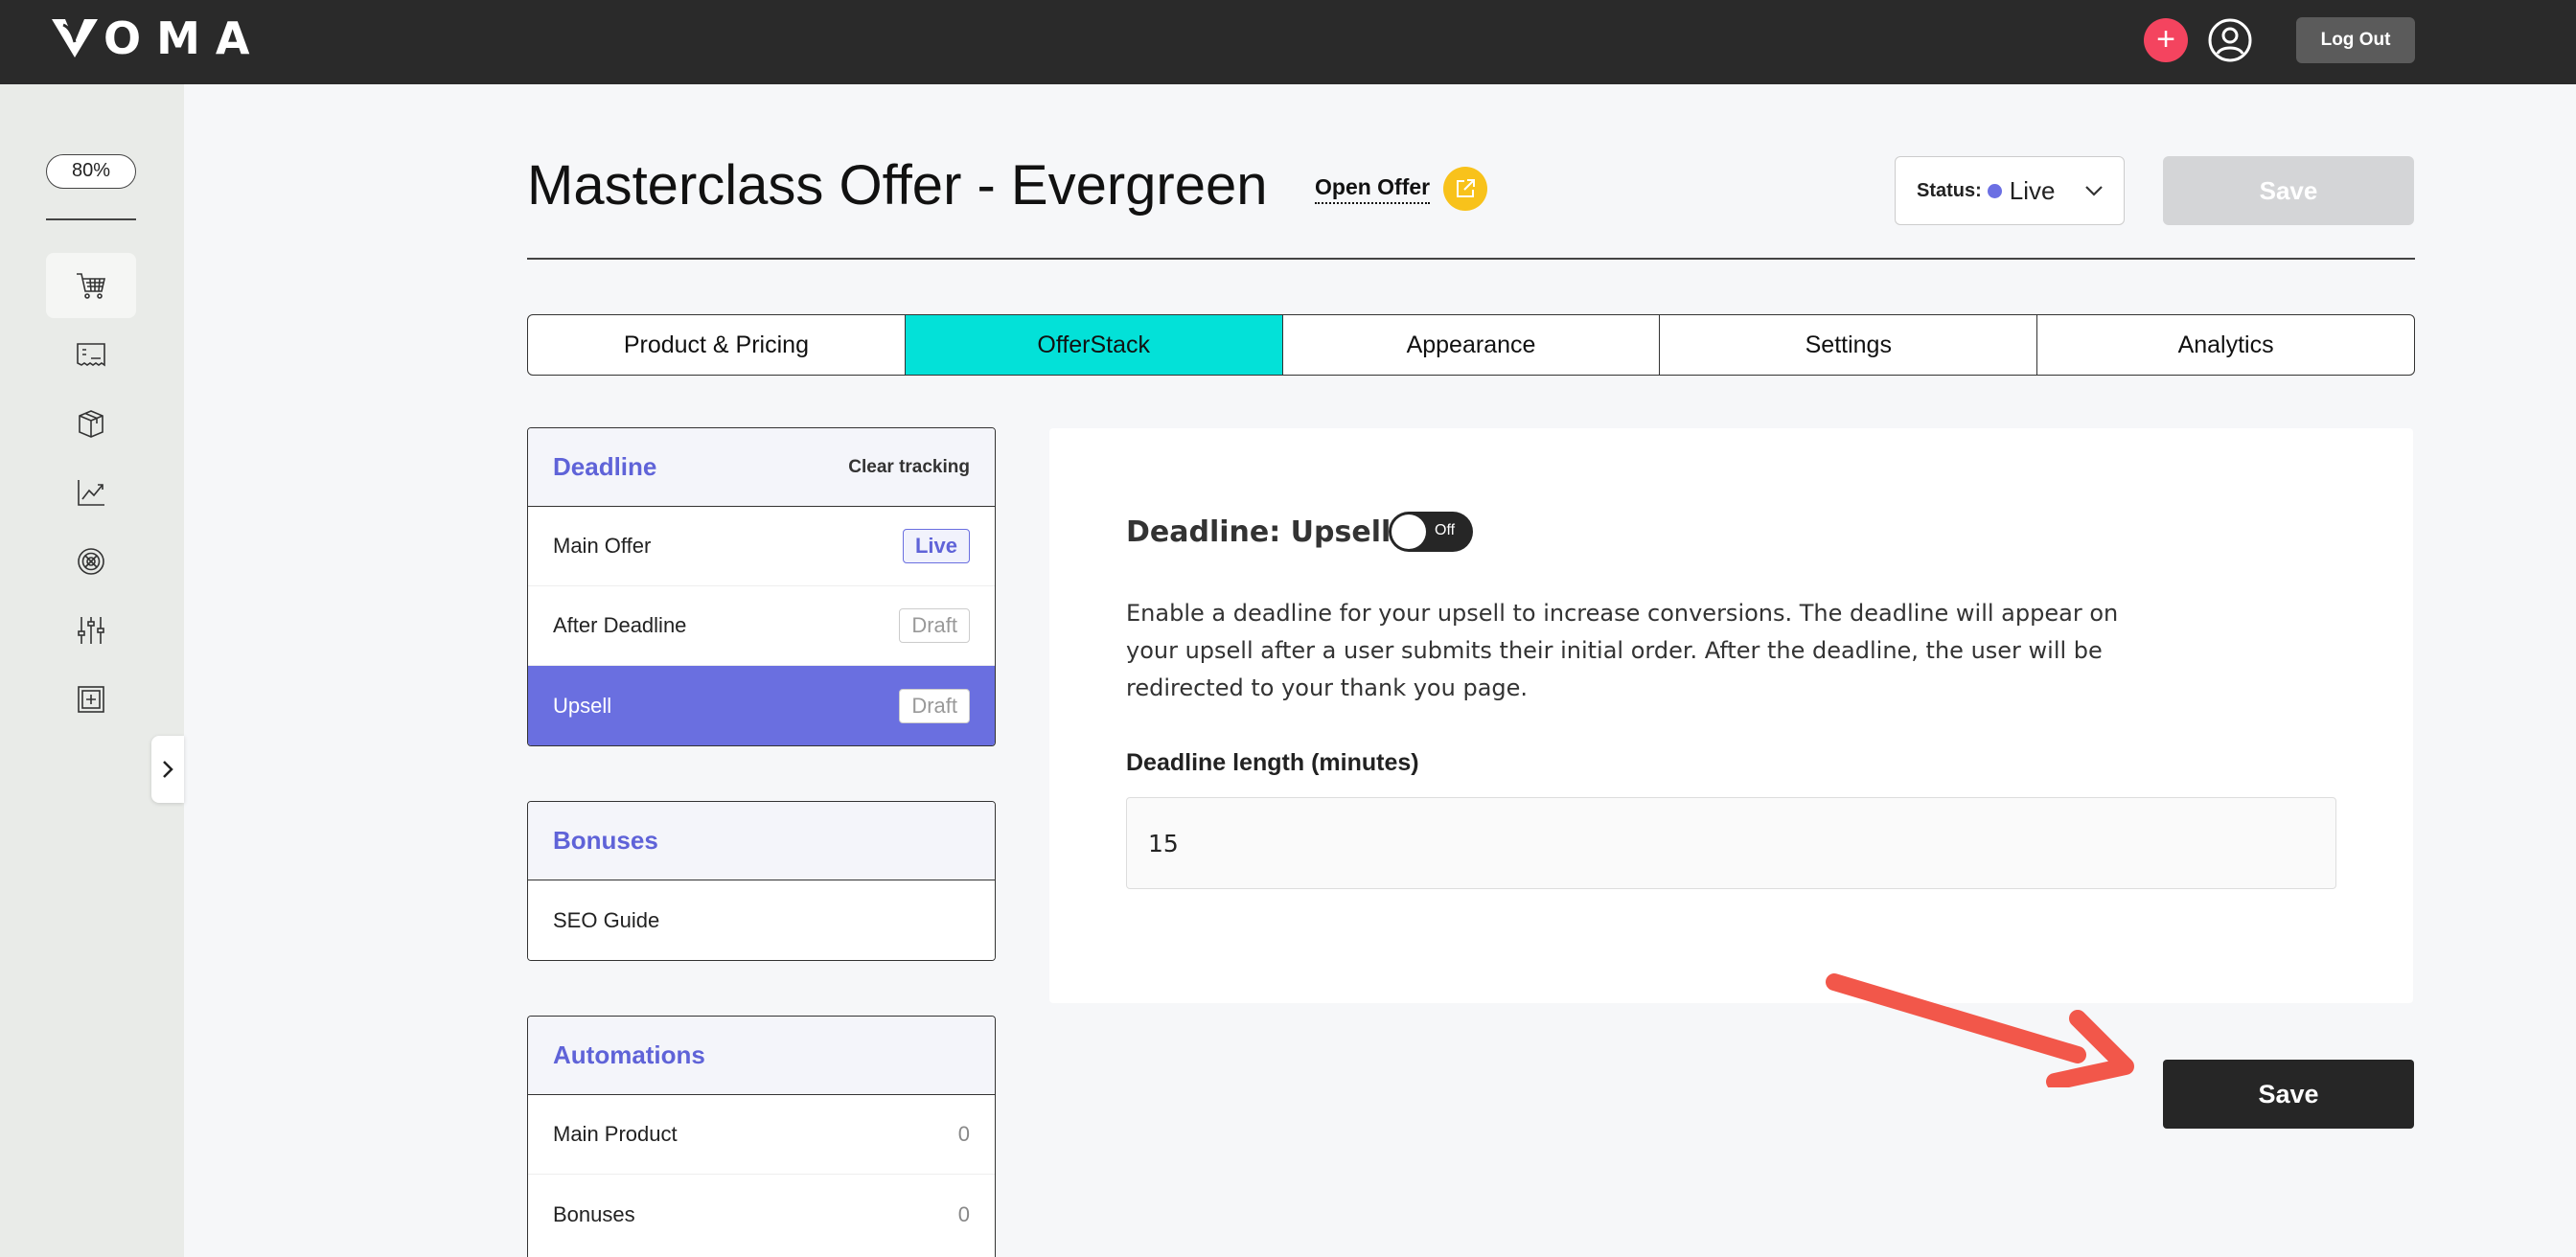  I want to click on sidebar-expand-button, so click(167, 769).